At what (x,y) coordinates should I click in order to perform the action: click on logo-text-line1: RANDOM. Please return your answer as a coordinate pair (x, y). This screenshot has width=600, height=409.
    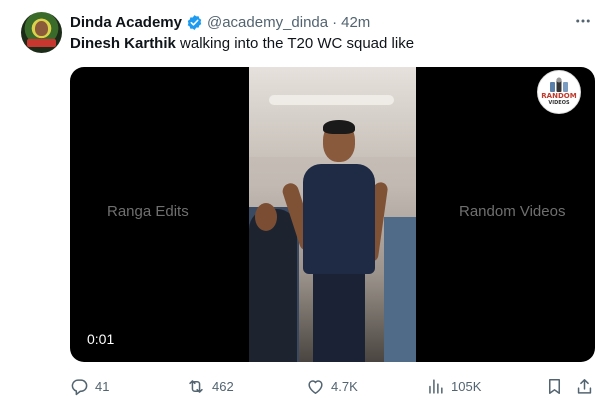
    Looking at the image, I should click on (559, 96).